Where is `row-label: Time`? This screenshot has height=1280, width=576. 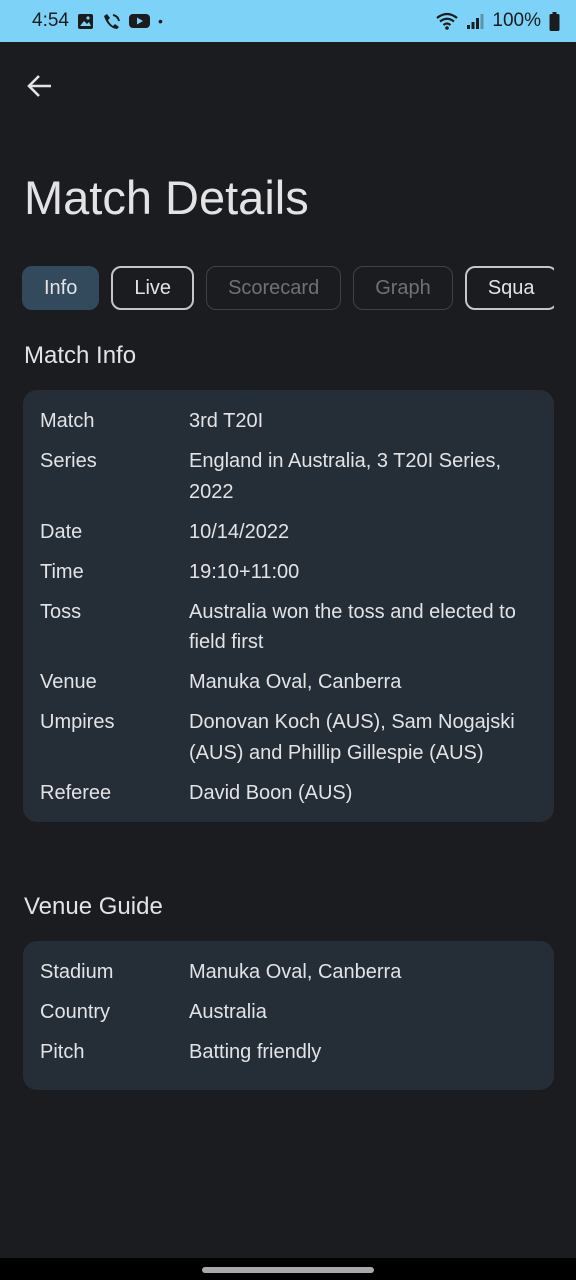 row-label: Time is located at coordinates (62, 571).